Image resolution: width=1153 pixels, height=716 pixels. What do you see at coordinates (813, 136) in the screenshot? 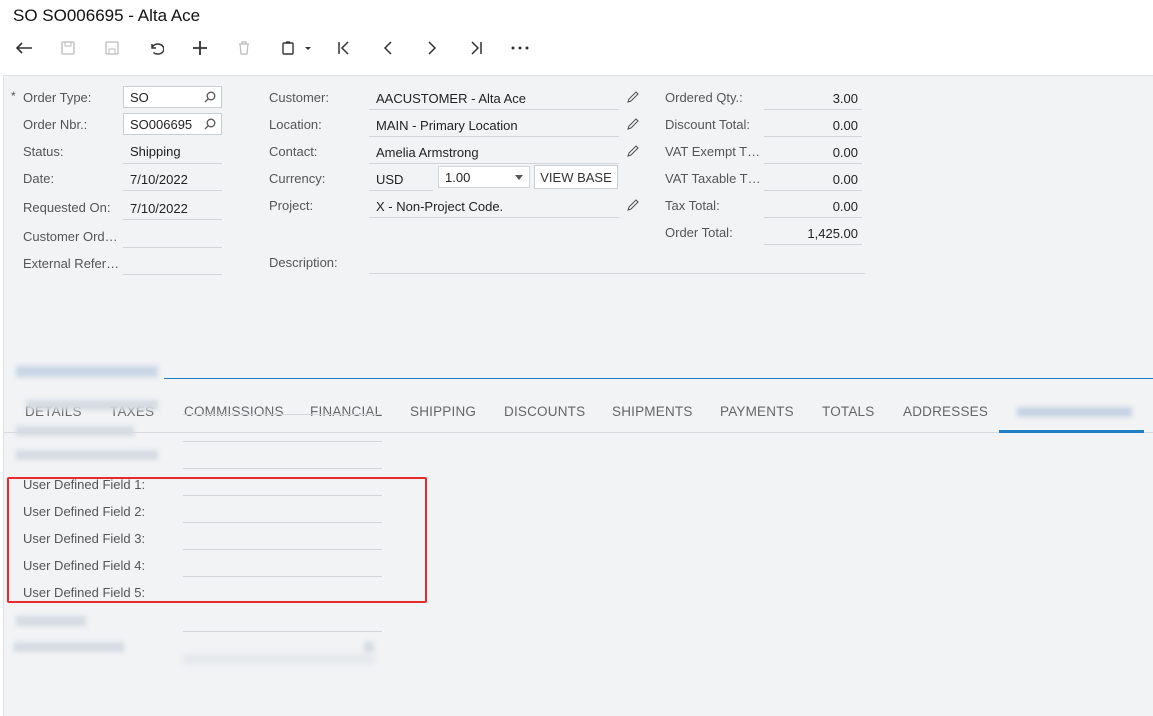
I see `discount-total-underline` at bounding box center [813, 136].